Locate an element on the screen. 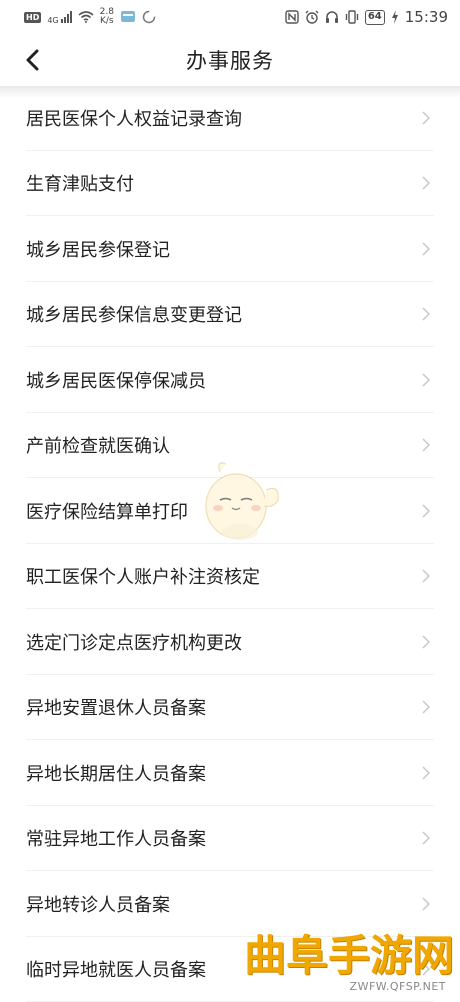 This screenshot has width=460, height=1002. list-item-label: 产前检查就医确认 is located at coordinates (98, 445).